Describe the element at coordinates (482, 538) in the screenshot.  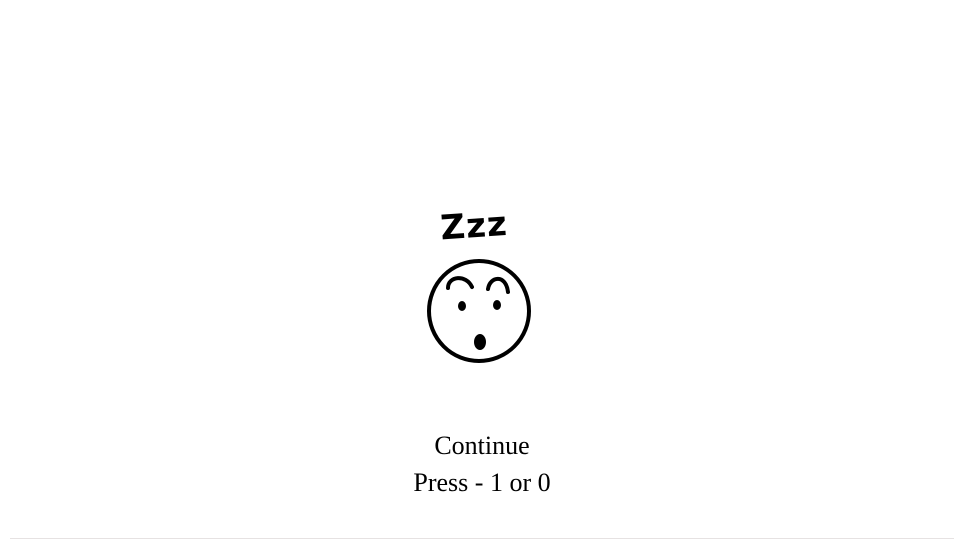
I see `bottom-divider` at that location.